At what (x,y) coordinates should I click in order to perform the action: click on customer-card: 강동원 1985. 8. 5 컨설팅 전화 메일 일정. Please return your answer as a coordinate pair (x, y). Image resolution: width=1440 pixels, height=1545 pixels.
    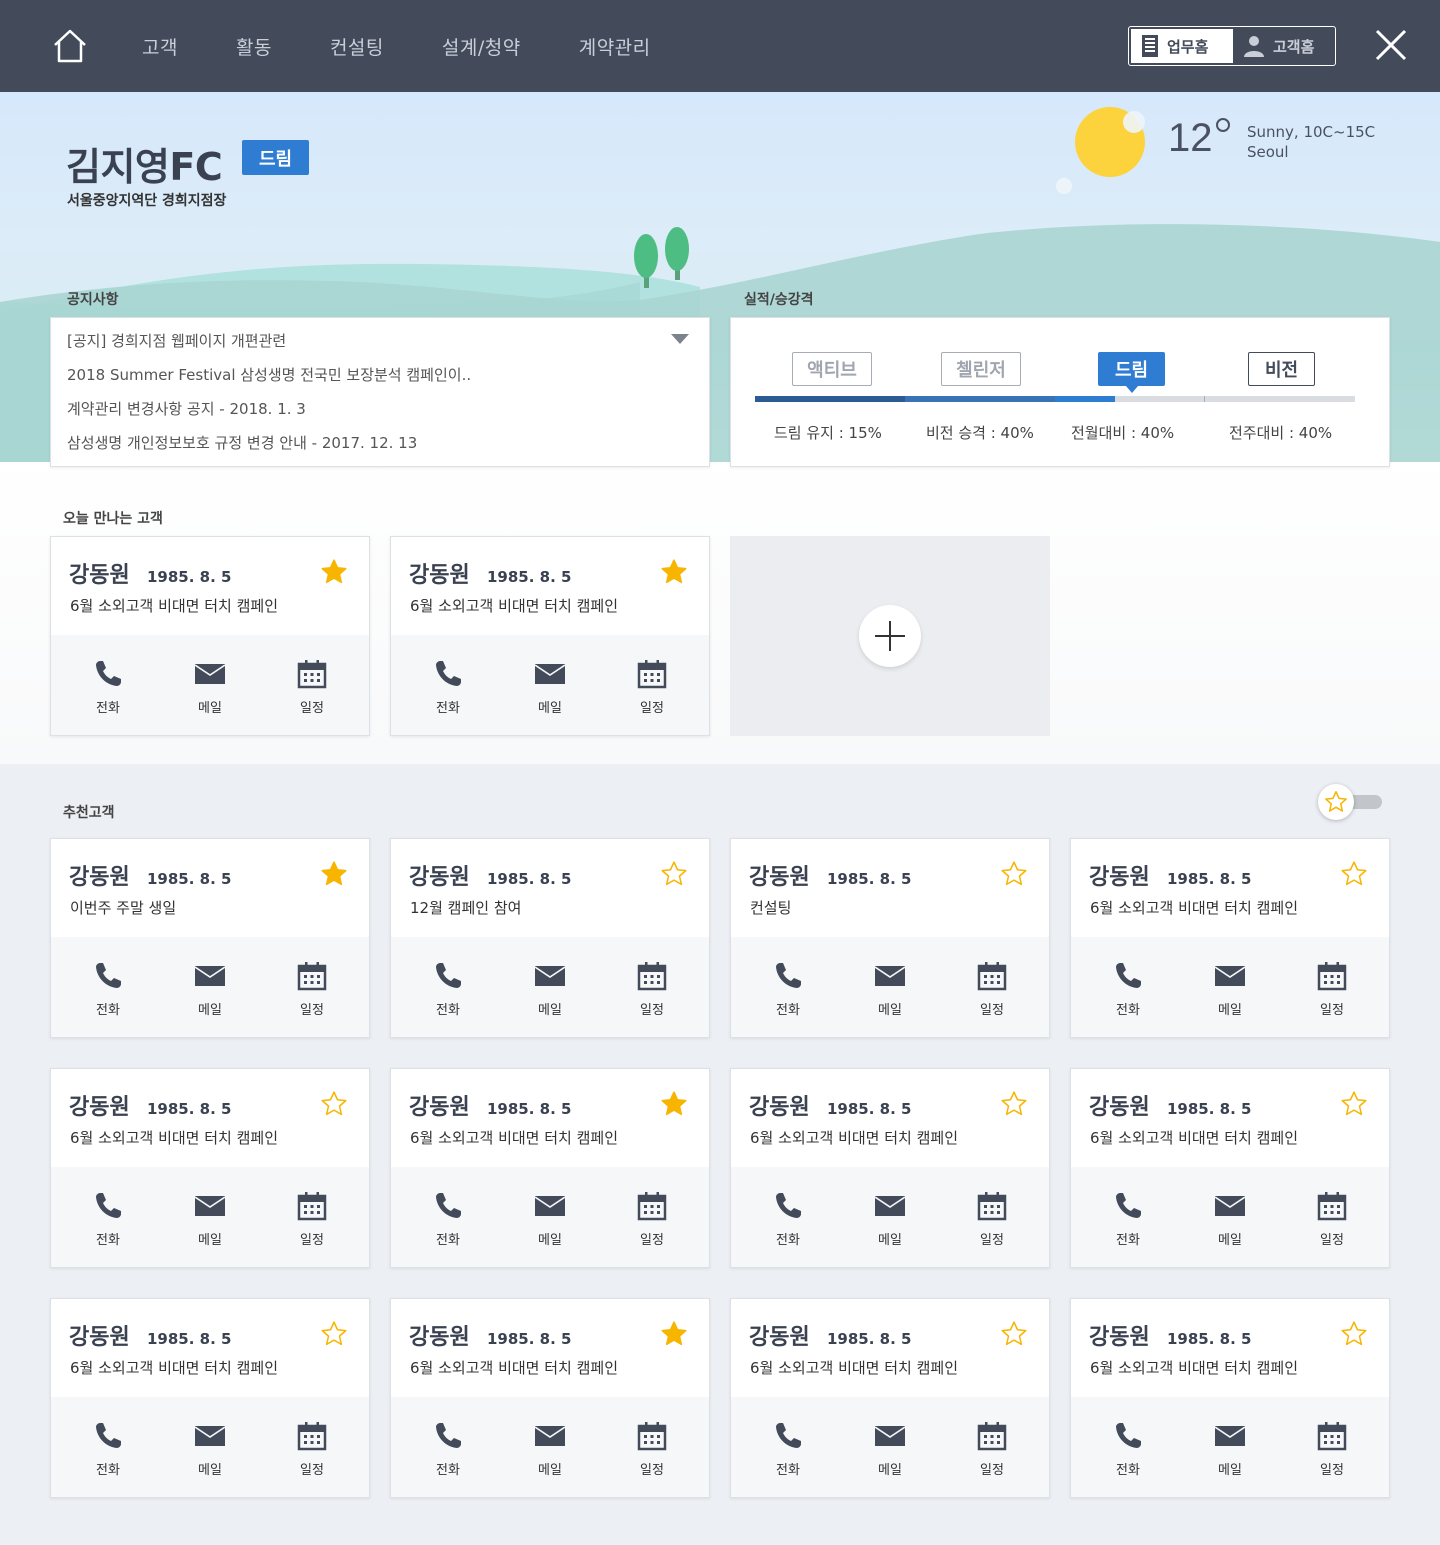
    Looking at the image, I should click on (890, 938).